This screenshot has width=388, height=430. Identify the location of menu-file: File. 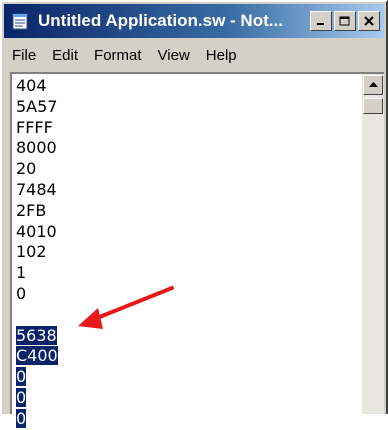
(24, 55).